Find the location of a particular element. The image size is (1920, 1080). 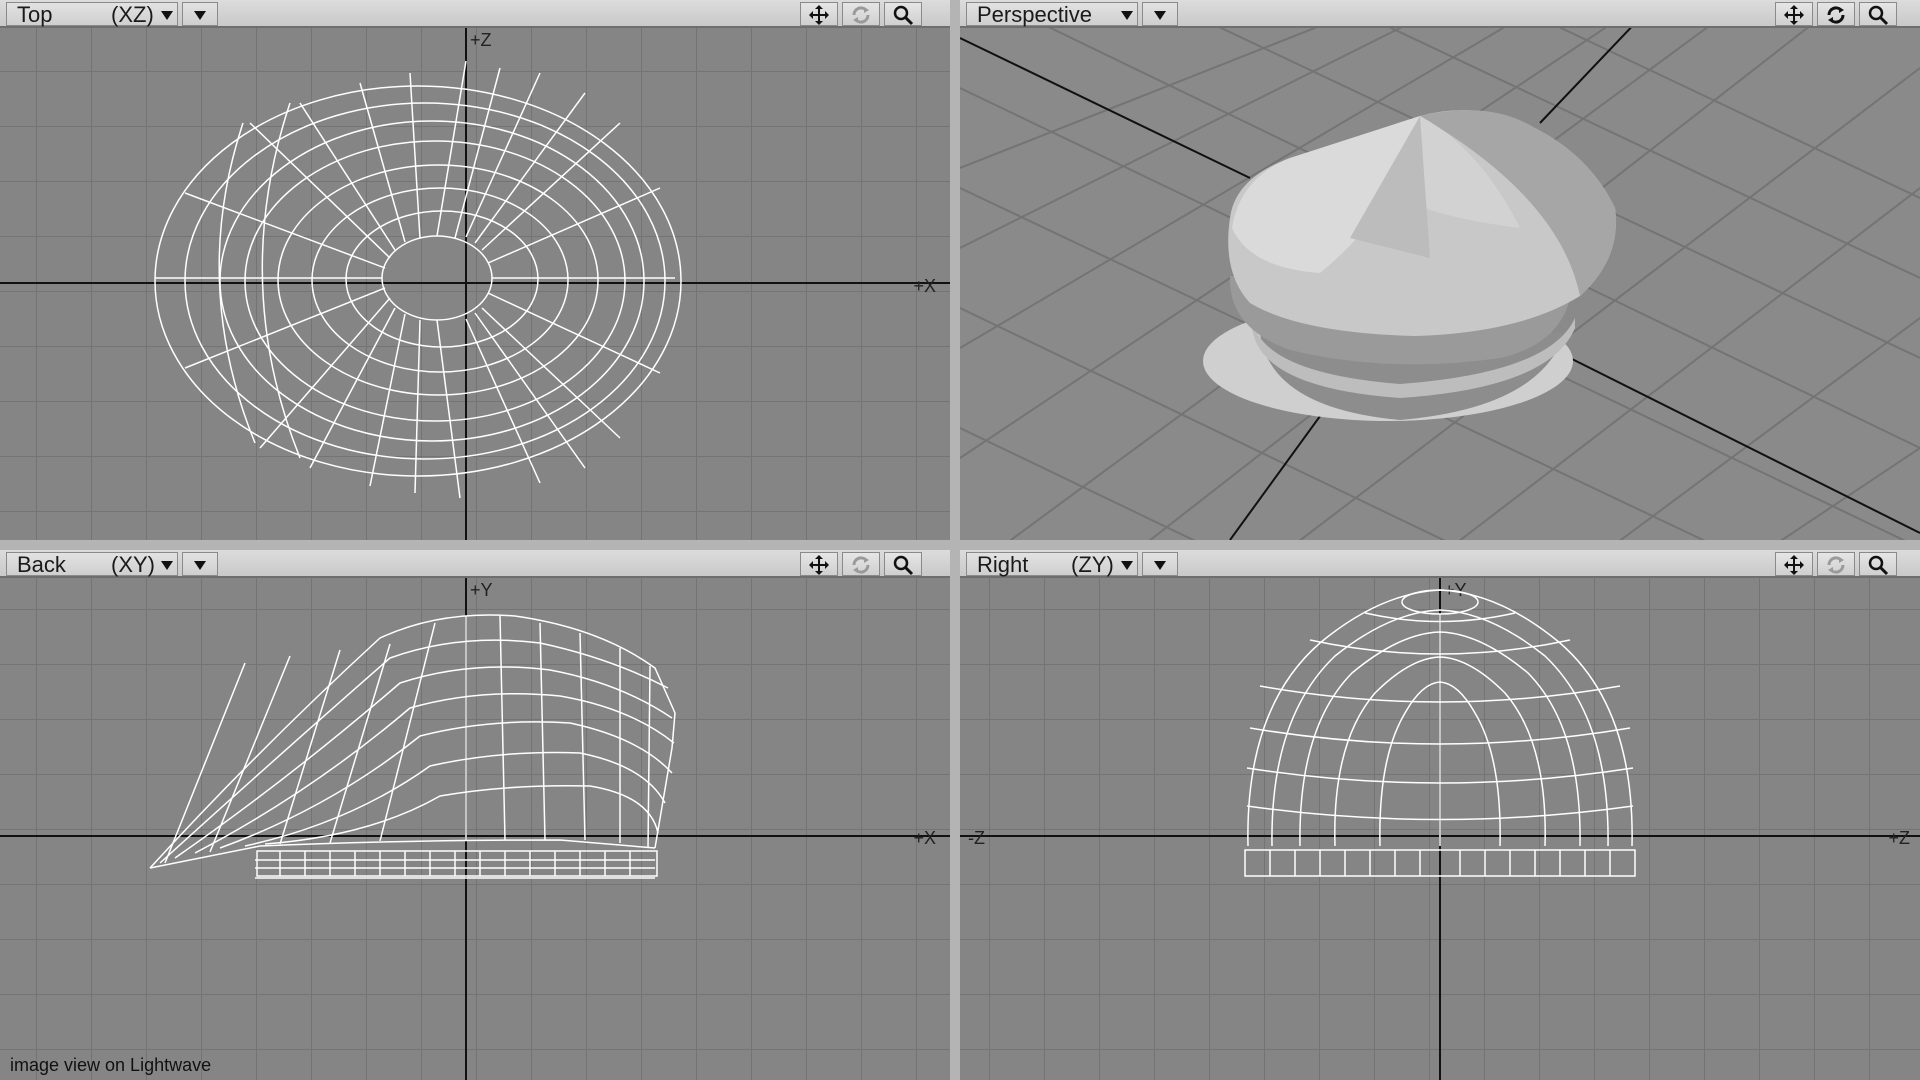

axis-label-neg-z: -Z is located at coordinates (976, 838).